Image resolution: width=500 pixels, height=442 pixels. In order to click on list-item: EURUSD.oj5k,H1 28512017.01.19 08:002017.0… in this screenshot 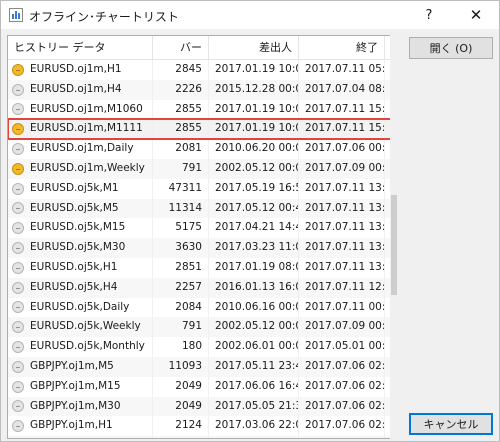, I will do `click(202, 267)`.